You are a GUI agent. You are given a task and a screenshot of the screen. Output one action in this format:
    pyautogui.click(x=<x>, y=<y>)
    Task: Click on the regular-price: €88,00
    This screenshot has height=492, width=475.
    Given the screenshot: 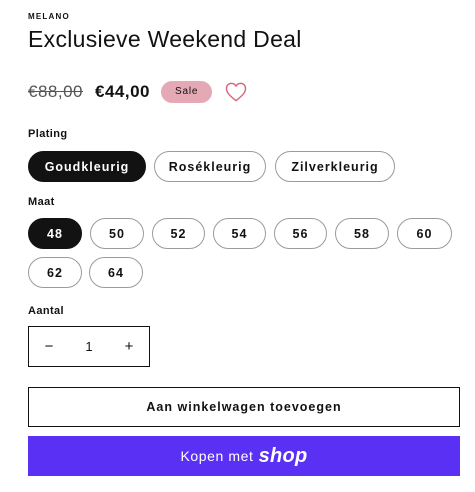 What is the action you would take?
    pyautogui.click(x=55, y=91)
    